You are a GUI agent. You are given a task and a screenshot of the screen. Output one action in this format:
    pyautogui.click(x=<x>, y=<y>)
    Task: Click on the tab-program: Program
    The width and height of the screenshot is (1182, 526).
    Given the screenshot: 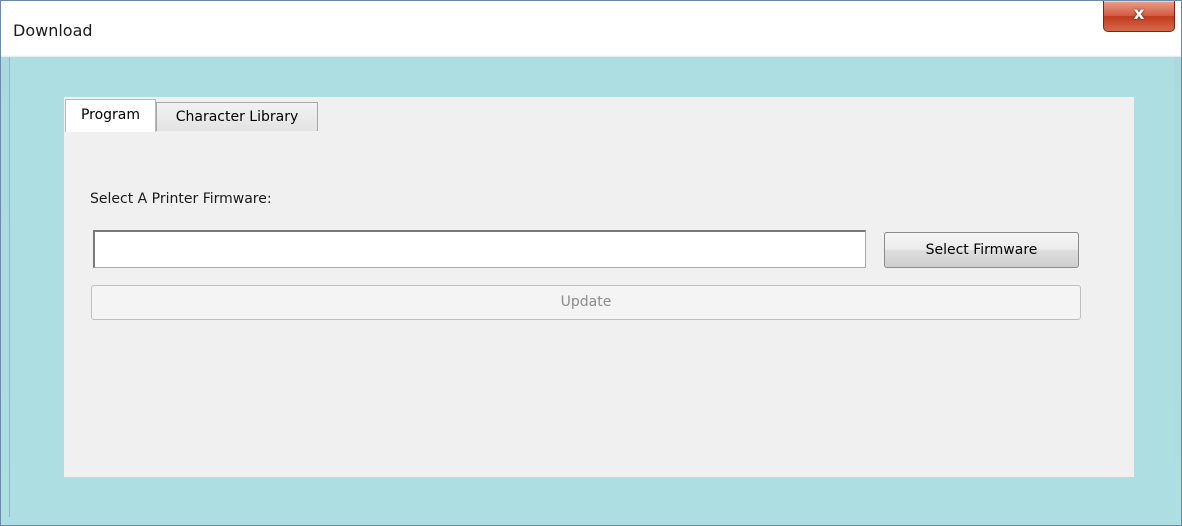 What is the action you would take?
    pyautogui.click(x=110, y=115)
    